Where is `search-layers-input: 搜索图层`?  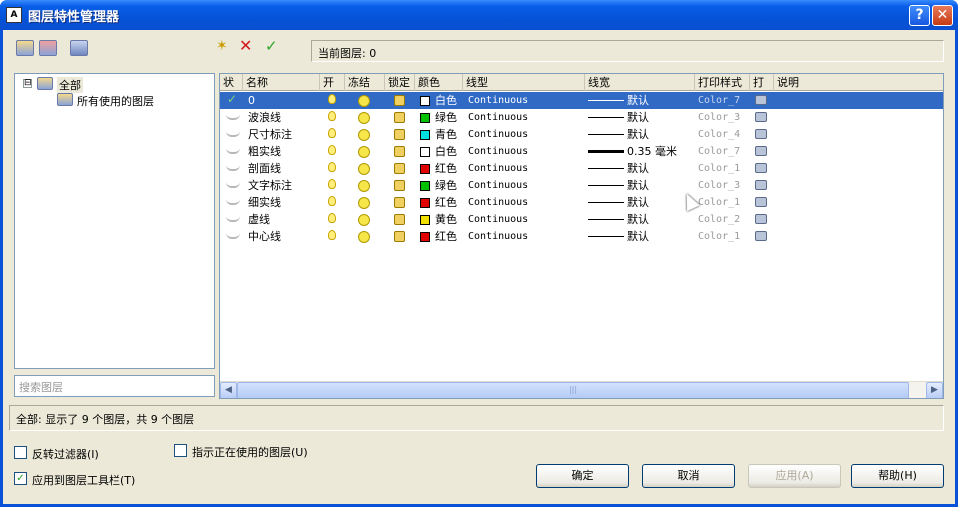
search-layers-input: 搜索图层 is located at coordinates (114, 386).